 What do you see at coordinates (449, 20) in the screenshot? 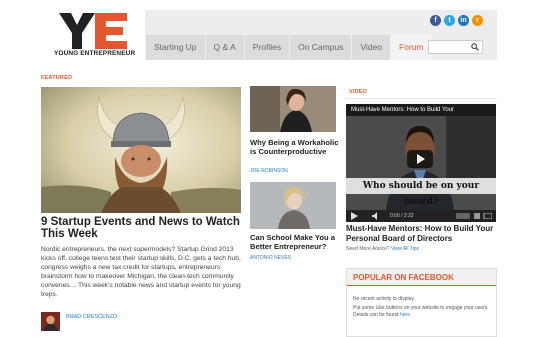
I see `twitter-icon: t` at bounding box center [449, 20].